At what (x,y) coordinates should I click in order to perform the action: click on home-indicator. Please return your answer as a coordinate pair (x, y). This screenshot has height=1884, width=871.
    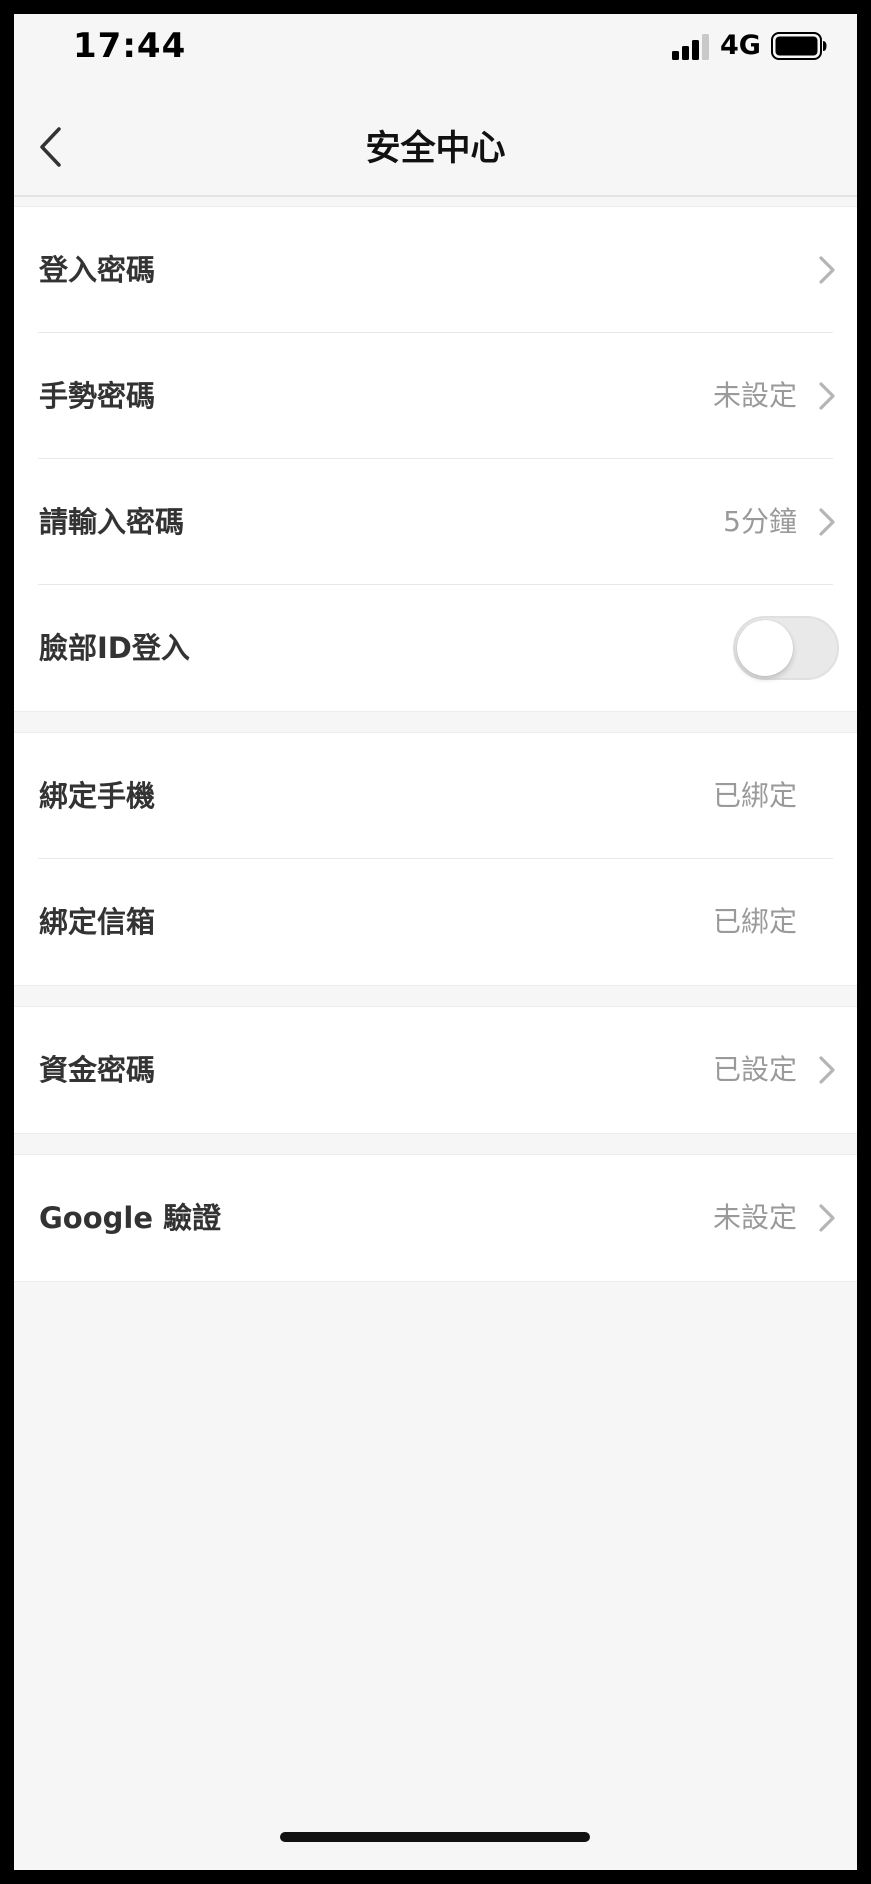
    Looking at the image, I should click on (435, 1837).